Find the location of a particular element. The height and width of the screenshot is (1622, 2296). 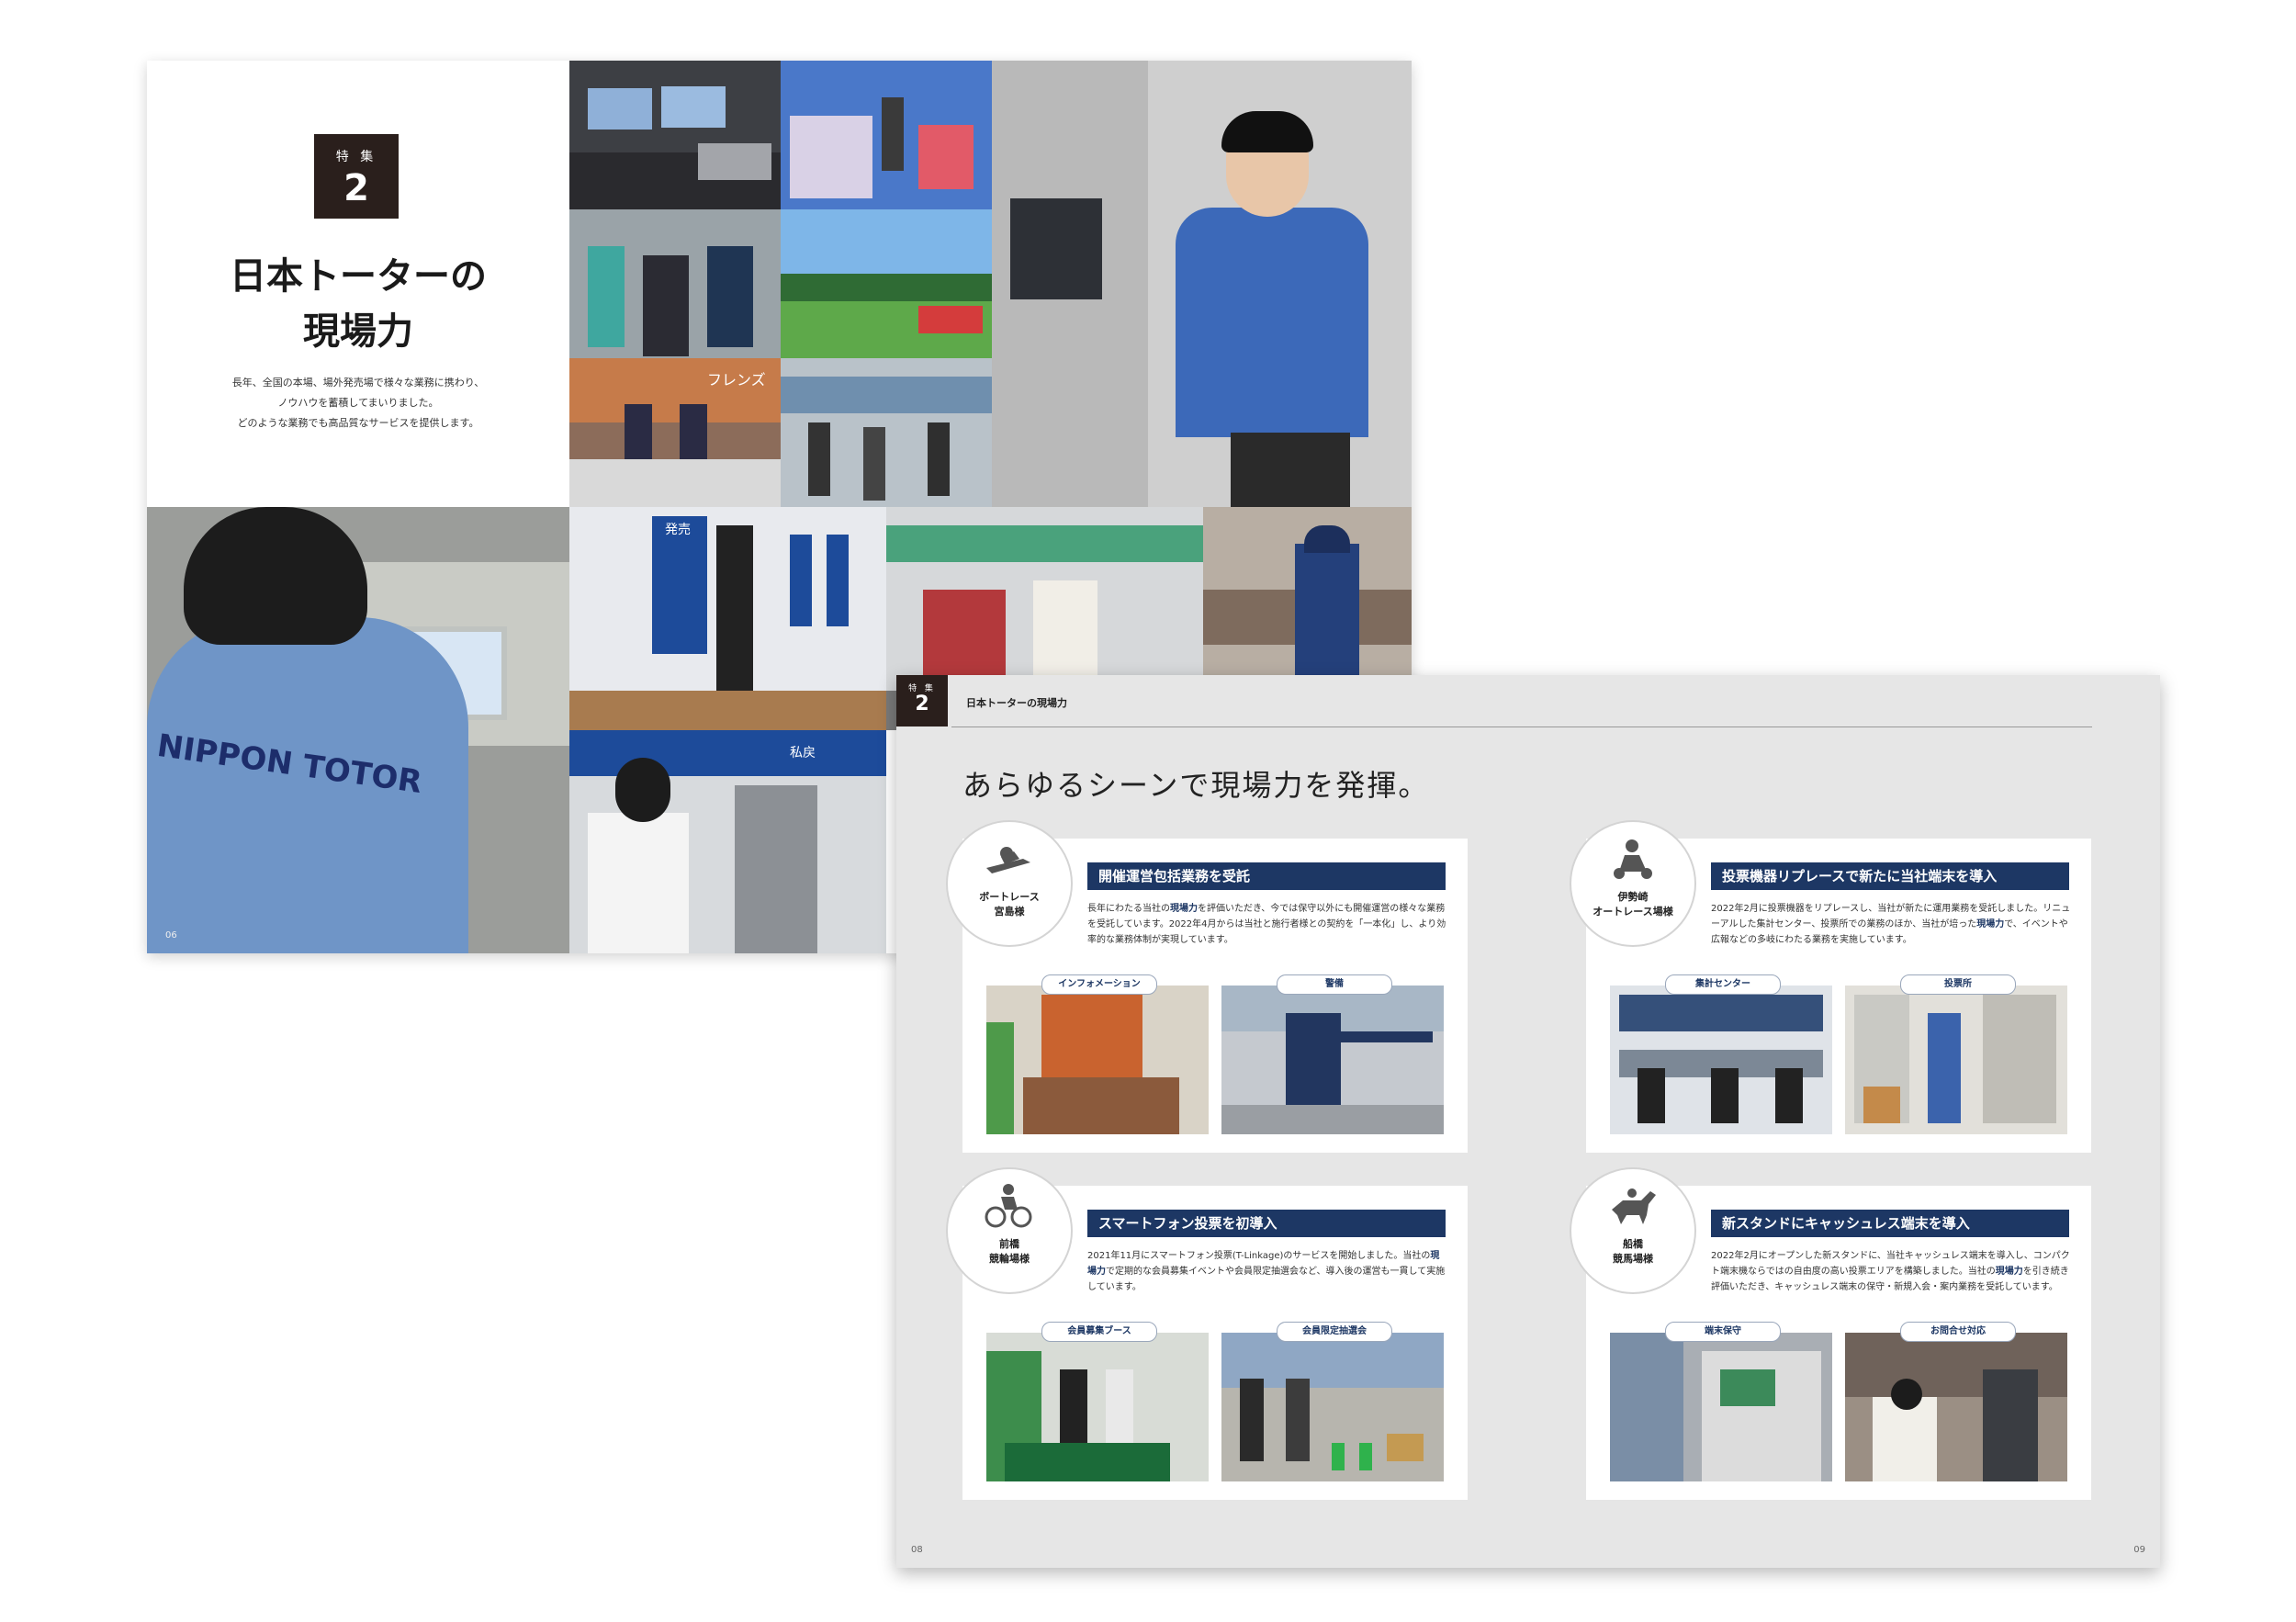

venue-badge: 伊勢崎 オートレース場様 is located at coordinates (1633, 883).